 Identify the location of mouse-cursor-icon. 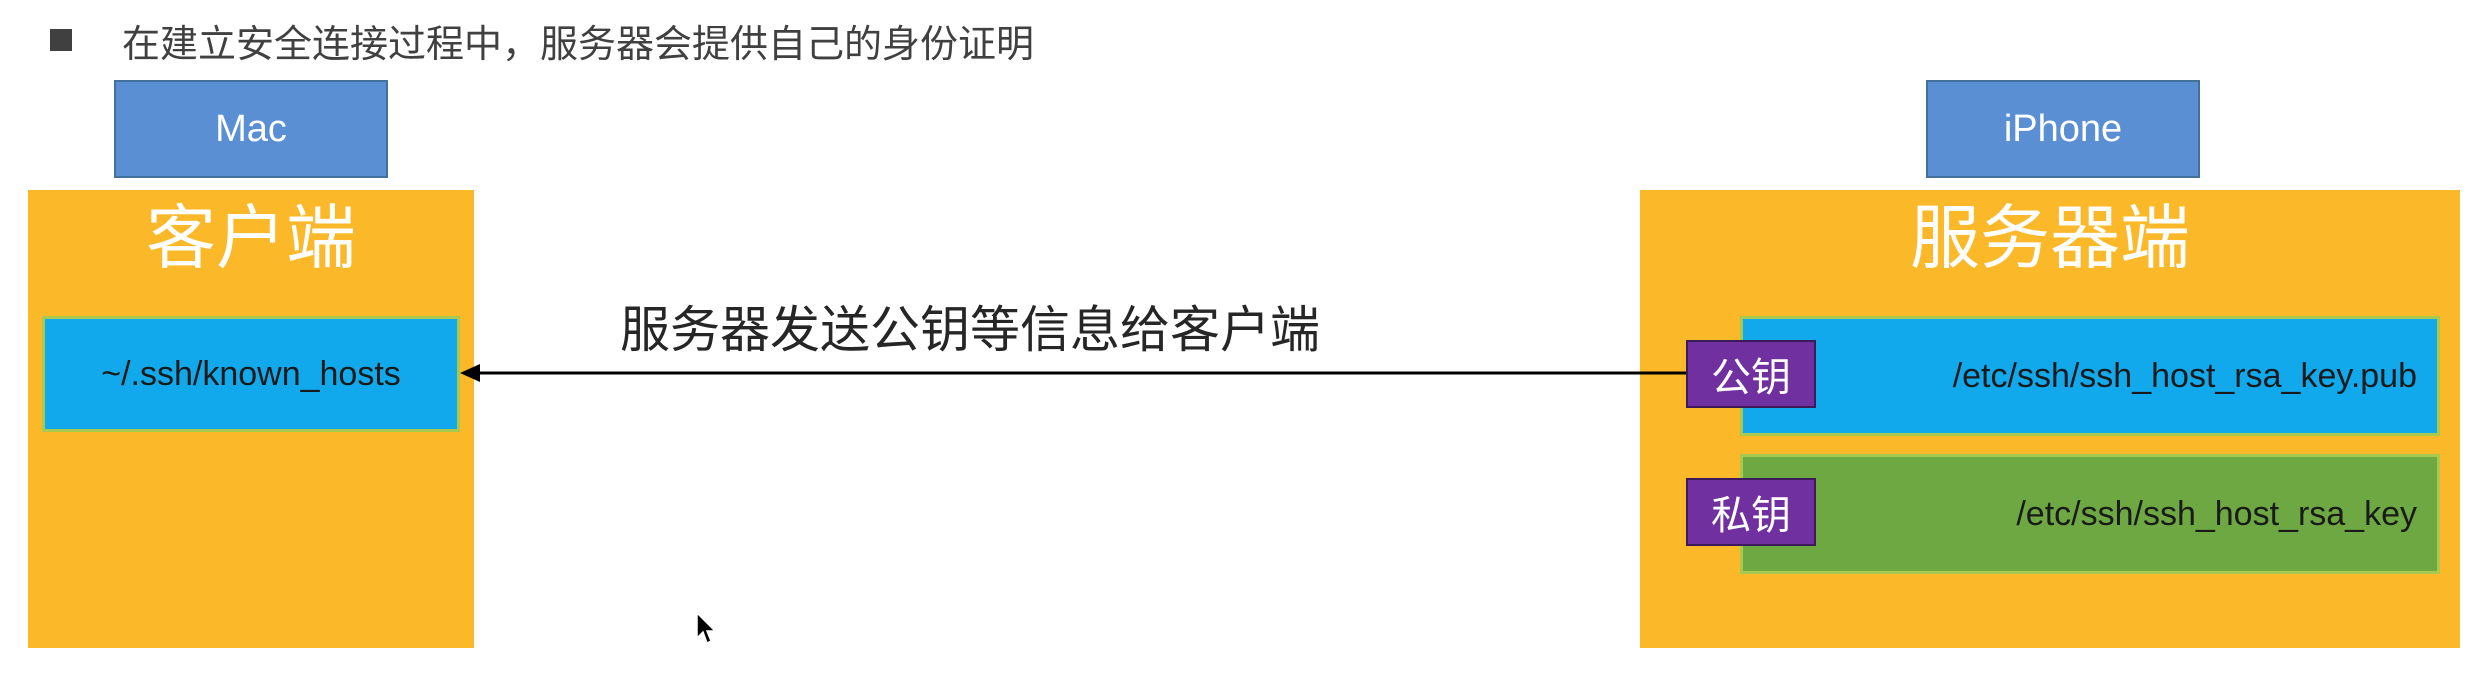
(706, 628).